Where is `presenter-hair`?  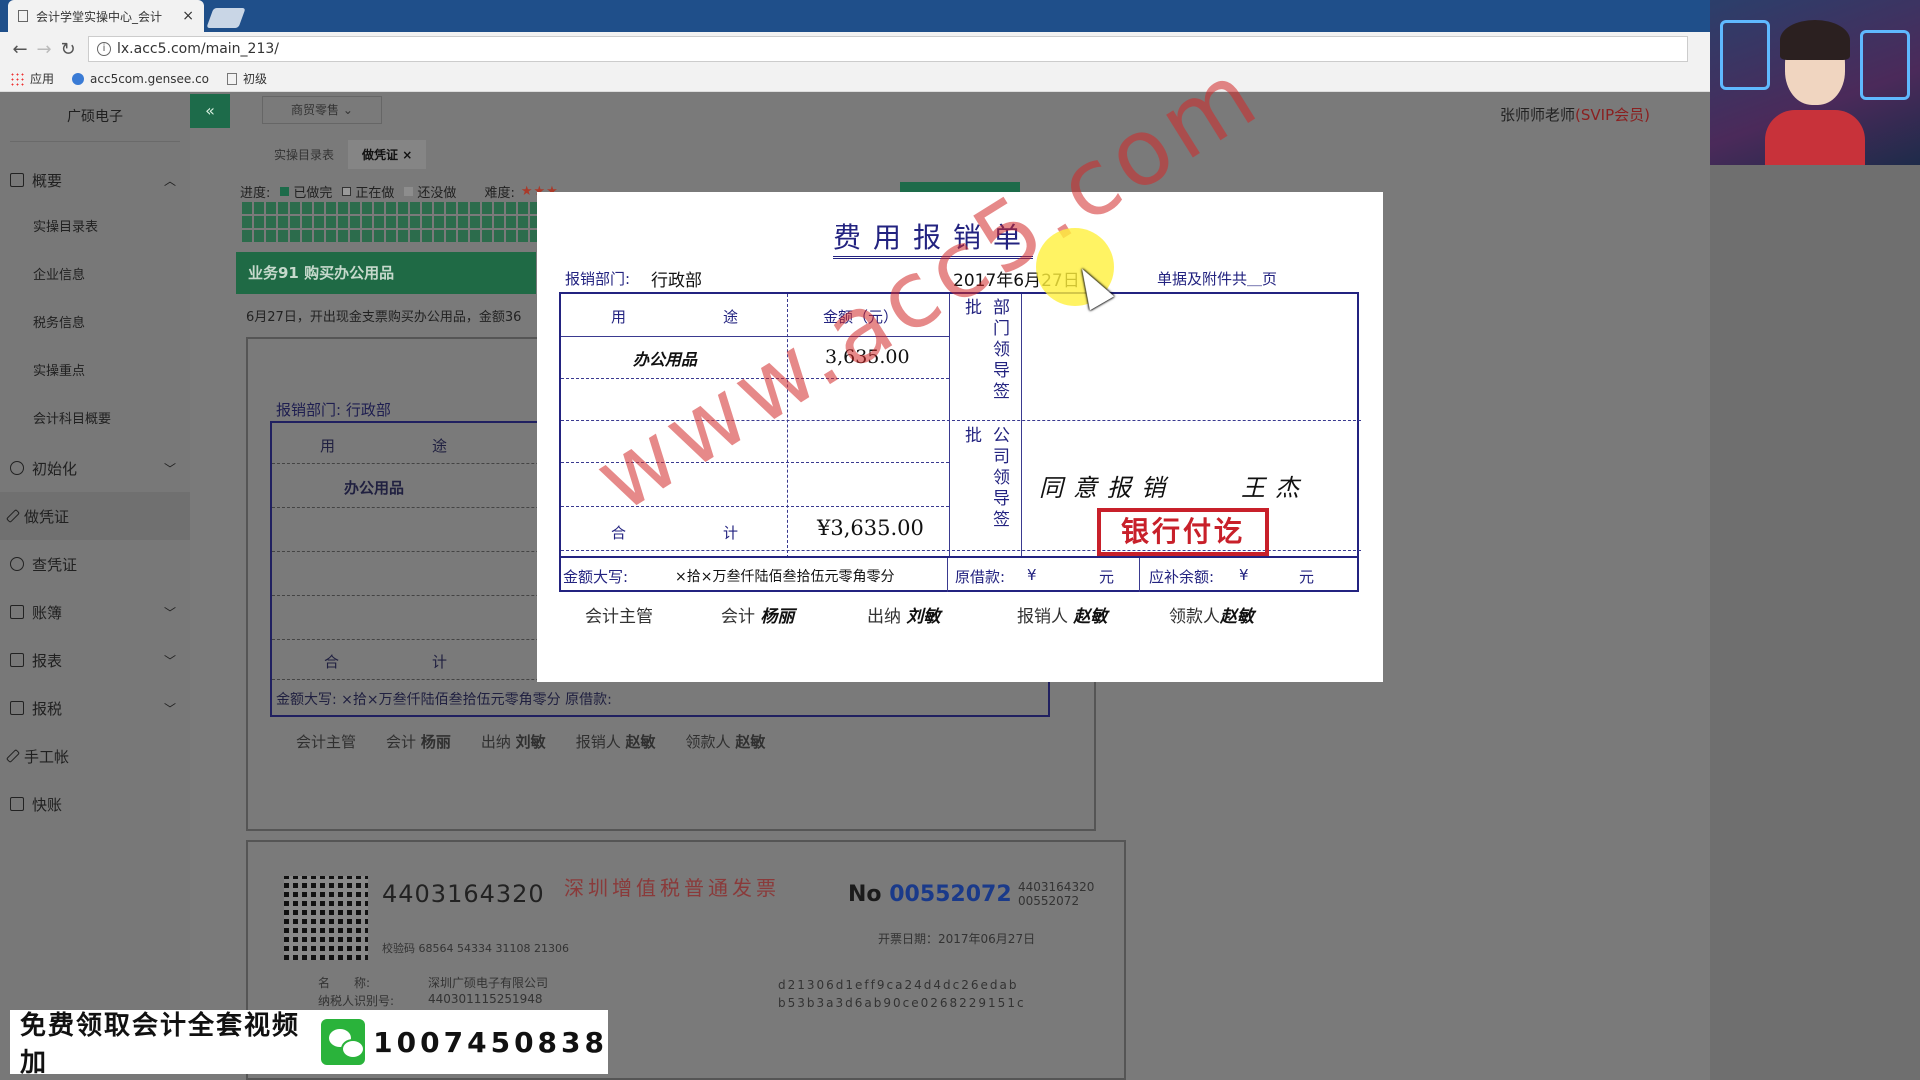
presenter-hair is located at coordinates (1815, 40).